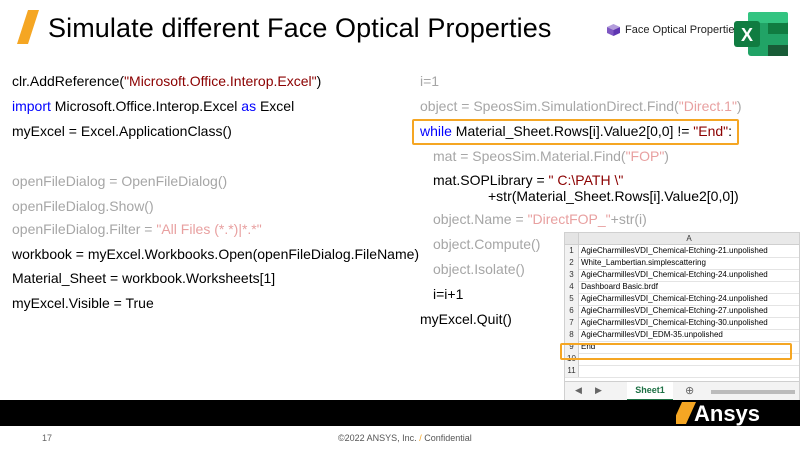 This screenshot has width=800, height=450. What do you see at coordinates (578, 390) in the screenshot?
I see `tab-scroll-left-icon: ◀` at bounding box center [578, 390].